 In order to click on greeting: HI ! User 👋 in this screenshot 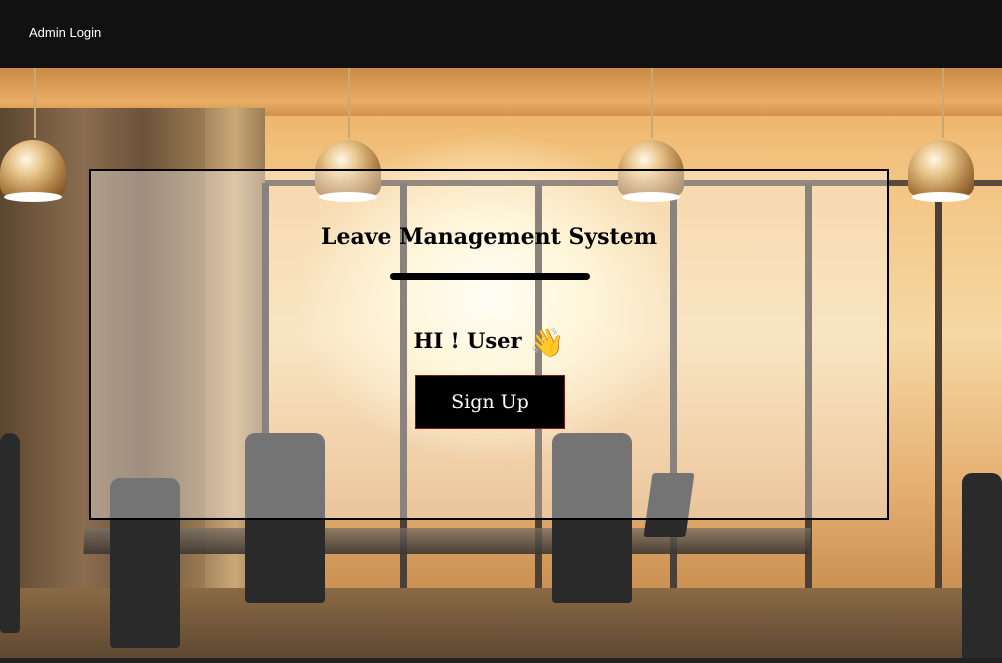, I will do `click(489, 342)`.